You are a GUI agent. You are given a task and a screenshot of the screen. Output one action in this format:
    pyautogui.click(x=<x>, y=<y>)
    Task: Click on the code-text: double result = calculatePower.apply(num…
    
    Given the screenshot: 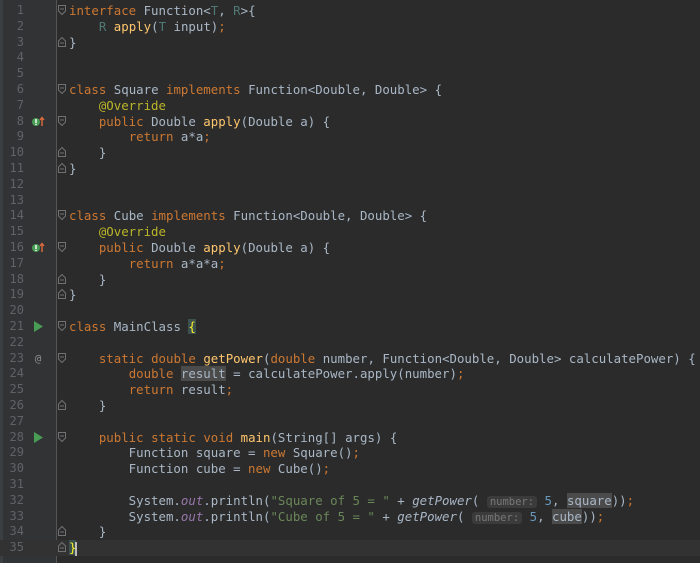 What is the action you would take?
    pyautogui.click(x=266, y=374)
    